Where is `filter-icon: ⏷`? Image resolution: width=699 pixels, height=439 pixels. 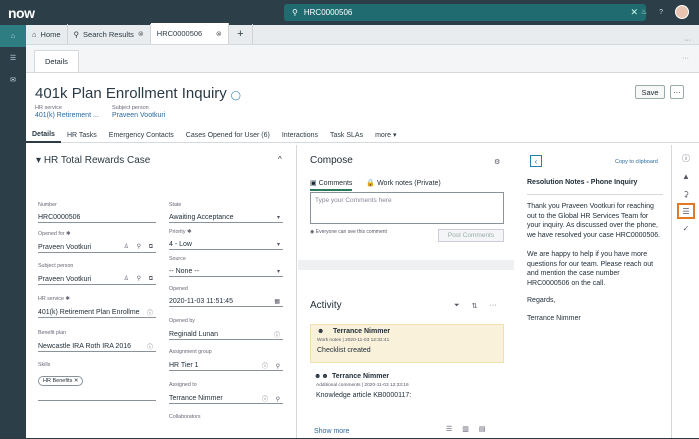 filter-icon: ⏷ is located at coordinates (457, 306).